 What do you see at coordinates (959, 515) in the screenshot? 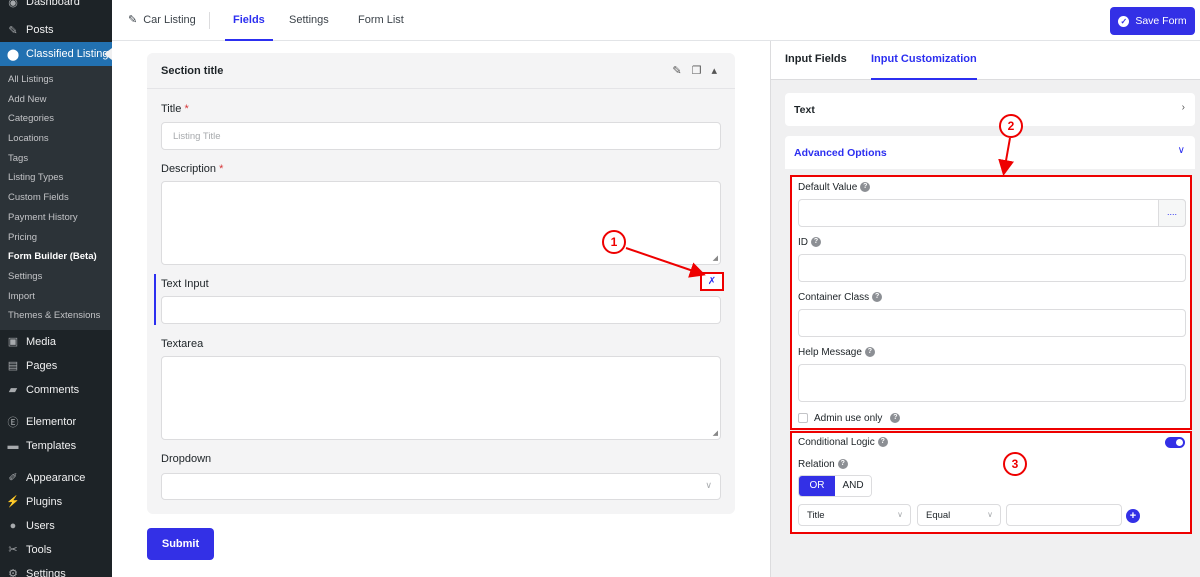
I see `condition-operator-select: Equal ∨` at bounding box center [959, 515].